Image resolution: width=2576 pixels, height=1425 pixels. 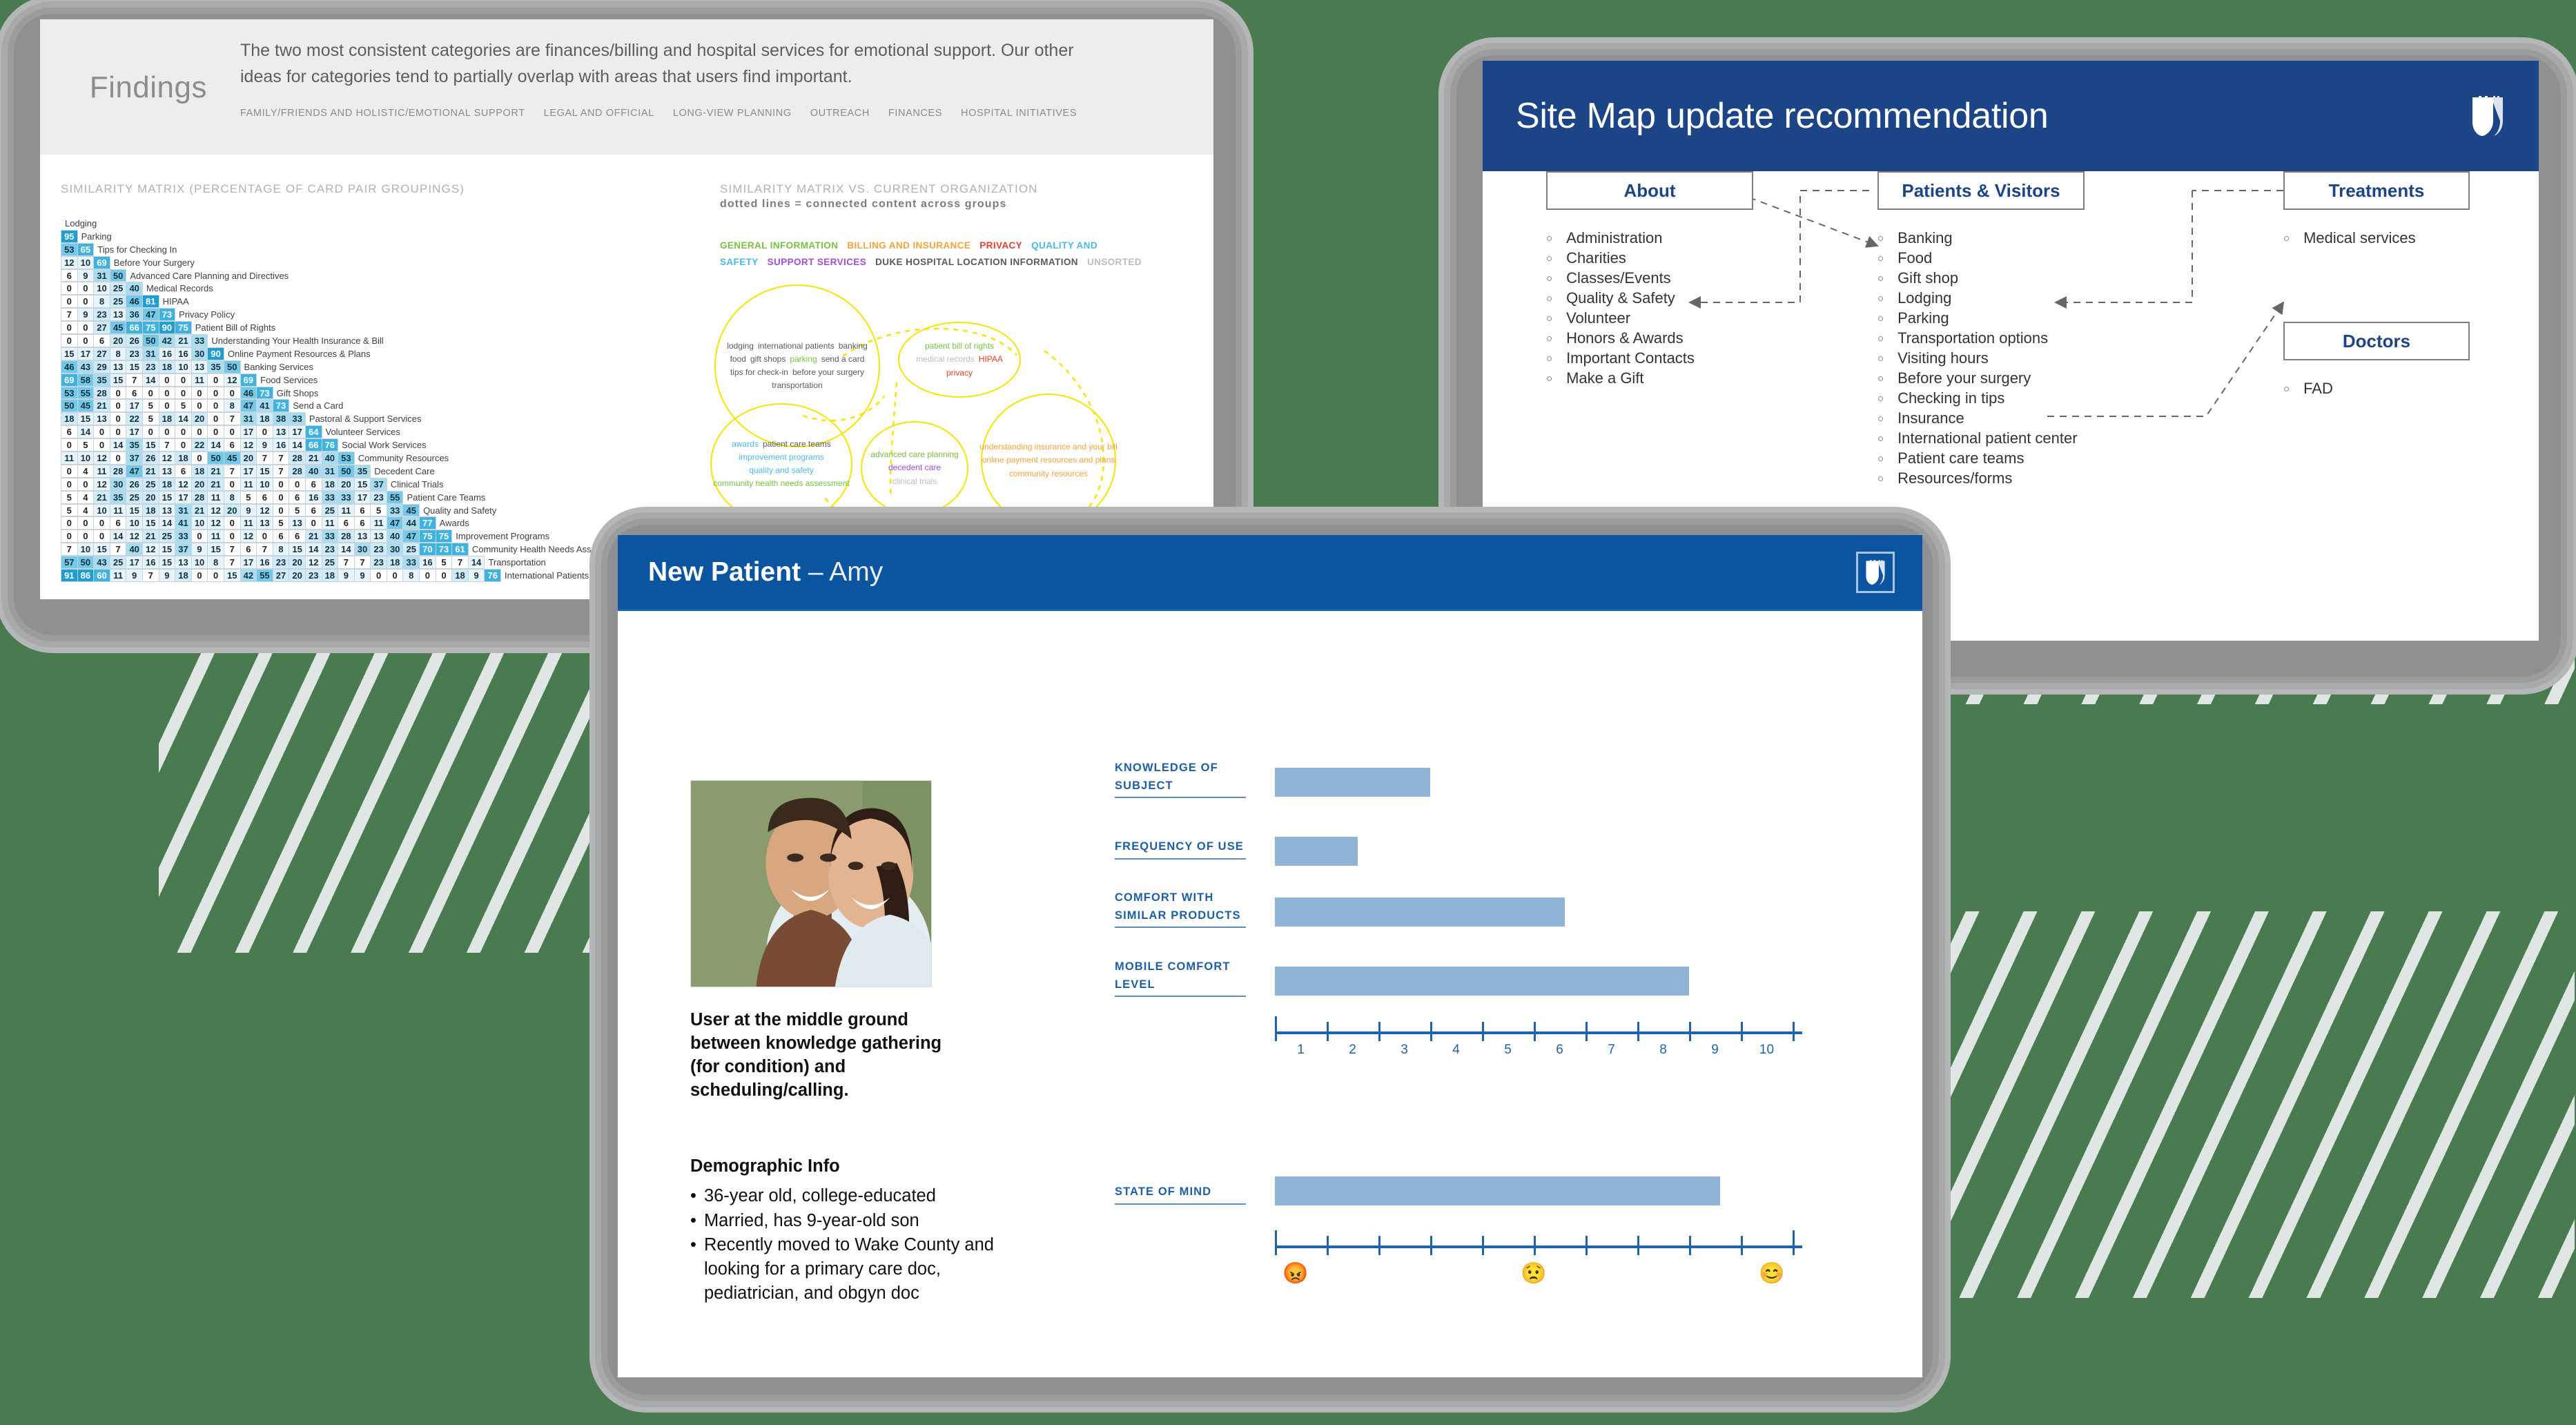 What do you see at coordinates (1425, 852) in the screenshot?
I see `chart-bar-row: FREQUENCY OF USE` at bounding box center [1425, 852].